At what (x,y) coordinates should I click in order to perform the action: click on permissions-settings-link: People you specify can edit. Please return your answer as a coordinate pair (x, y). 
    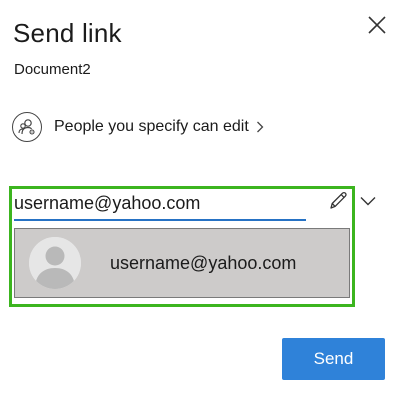
    Looking at the image, I should click on (138, 127).